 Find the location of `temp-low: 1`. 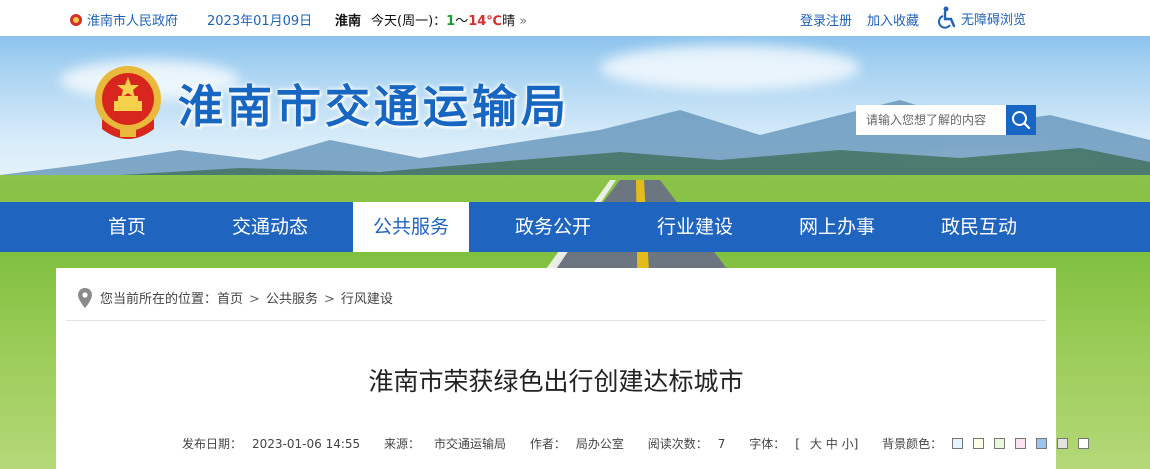

temp-low: 1 is located at coordinates (451, 21).